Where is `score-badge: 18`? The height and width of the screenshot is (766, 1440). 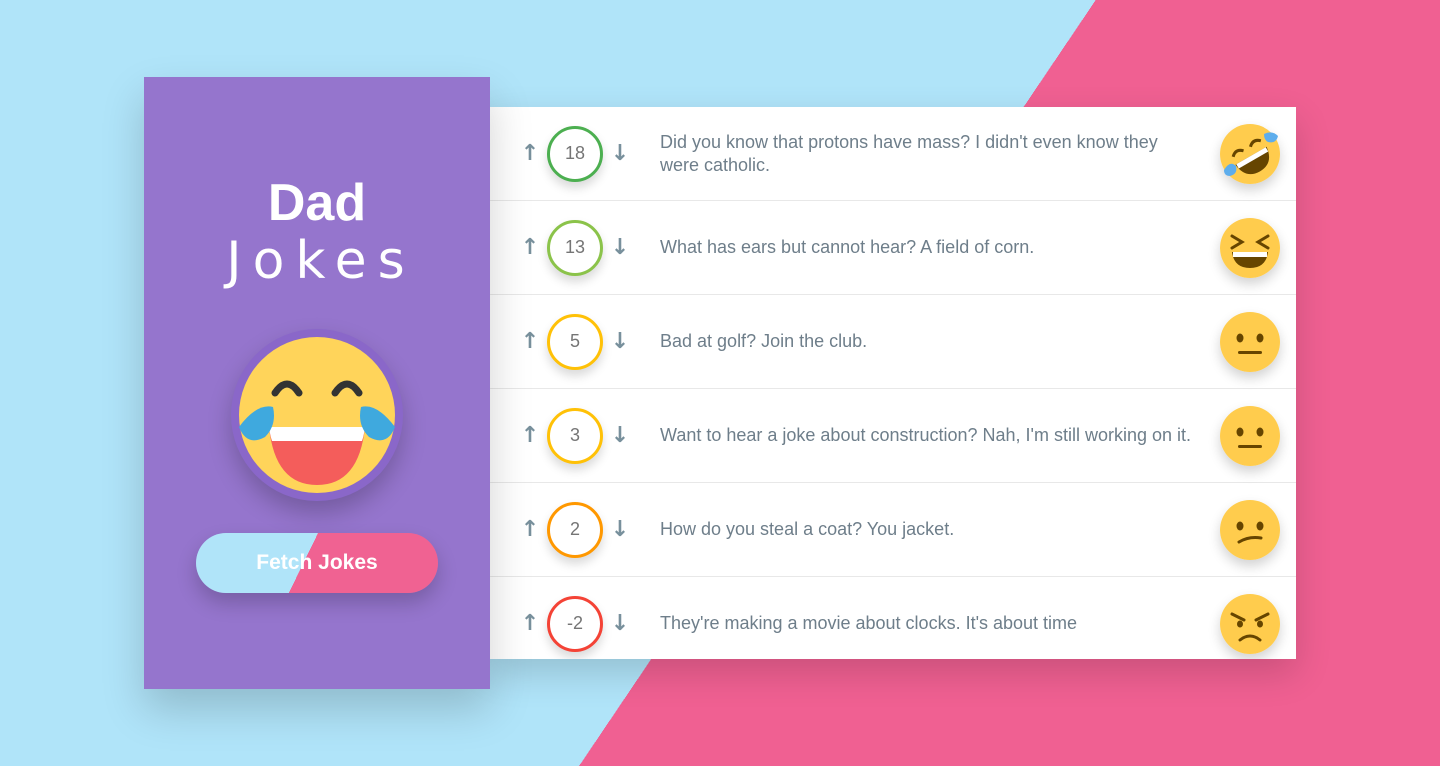
score-badge: 18 is located at coordinates (575, 153).